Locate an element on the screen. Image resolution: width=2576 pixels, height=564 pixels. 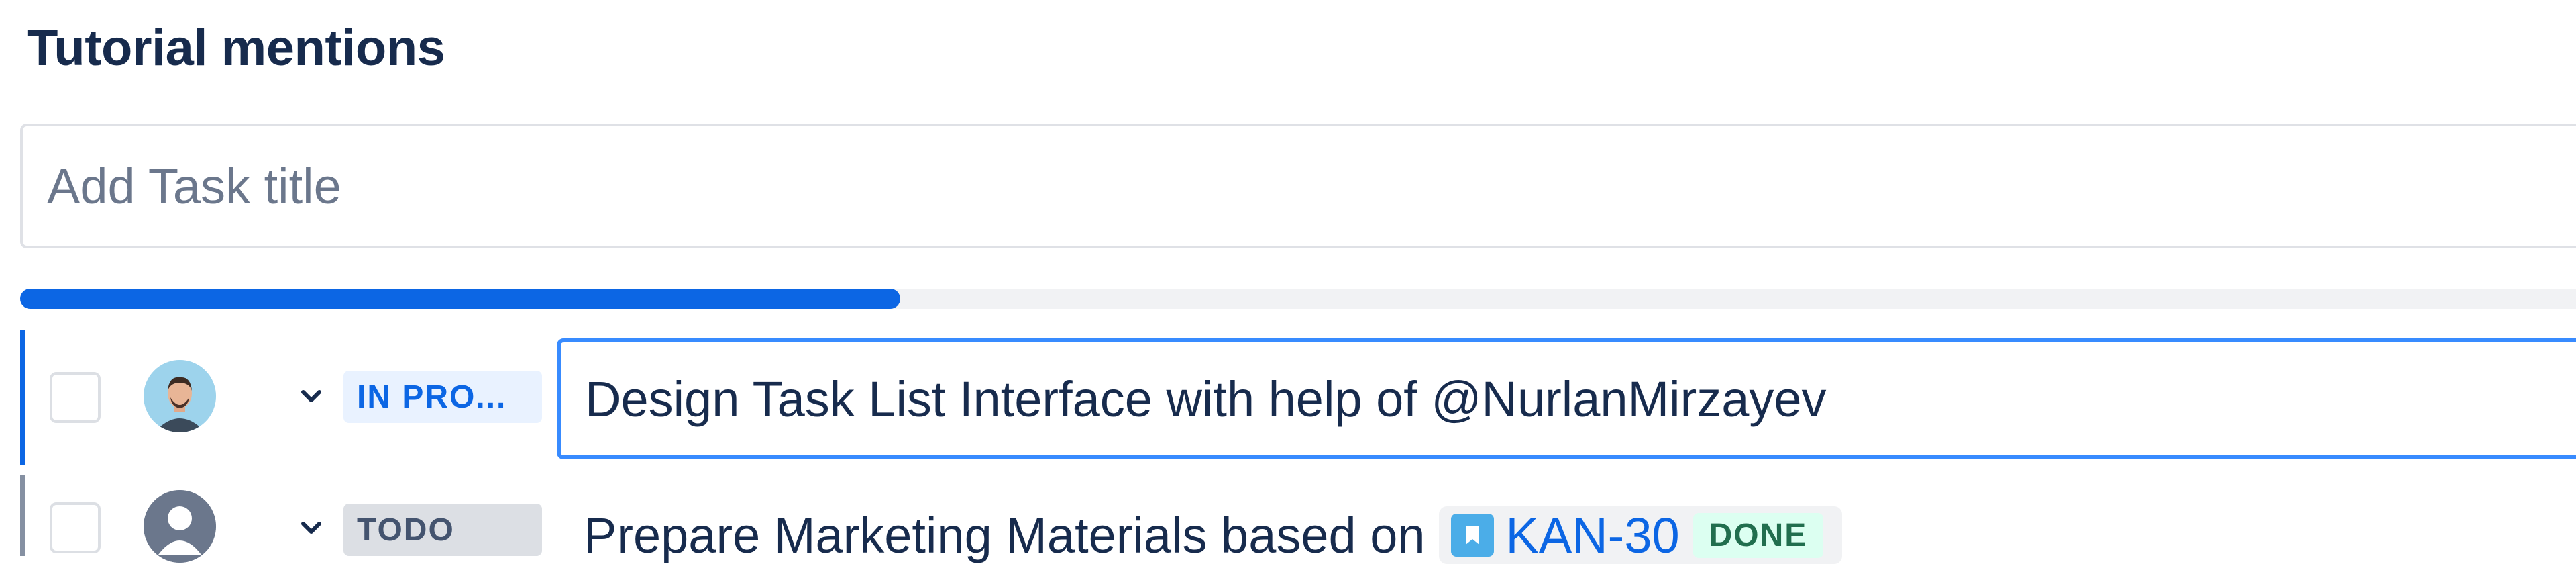
issue-key: KAN-30 is located at coordinates (1592, 535).